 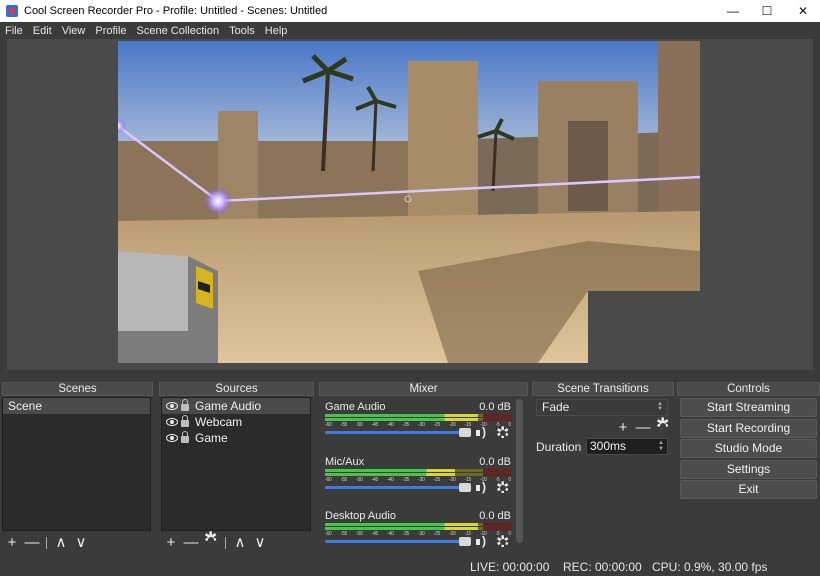 I want to click on menu-file: File, so click(x=14, y=31).